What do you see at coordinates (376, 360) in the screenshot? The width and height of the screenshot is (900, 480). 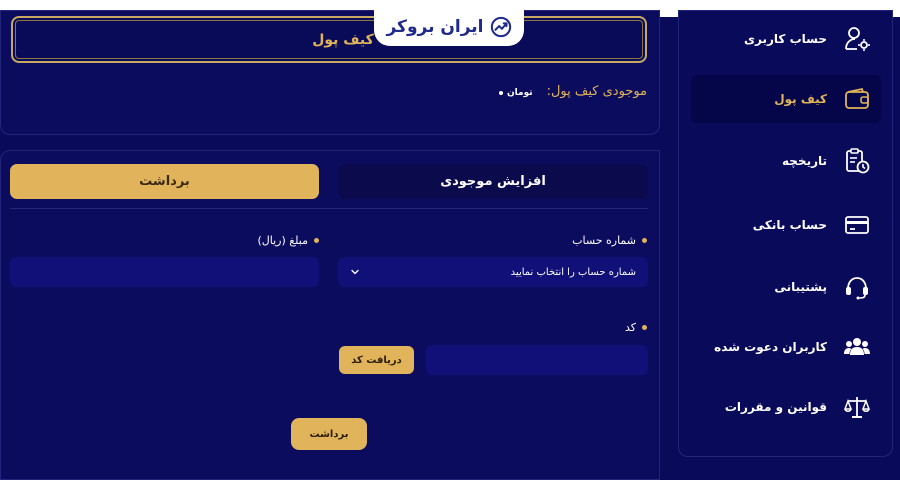 I see `get-code-button: دریافت کد` at bounding box center [376, 360].